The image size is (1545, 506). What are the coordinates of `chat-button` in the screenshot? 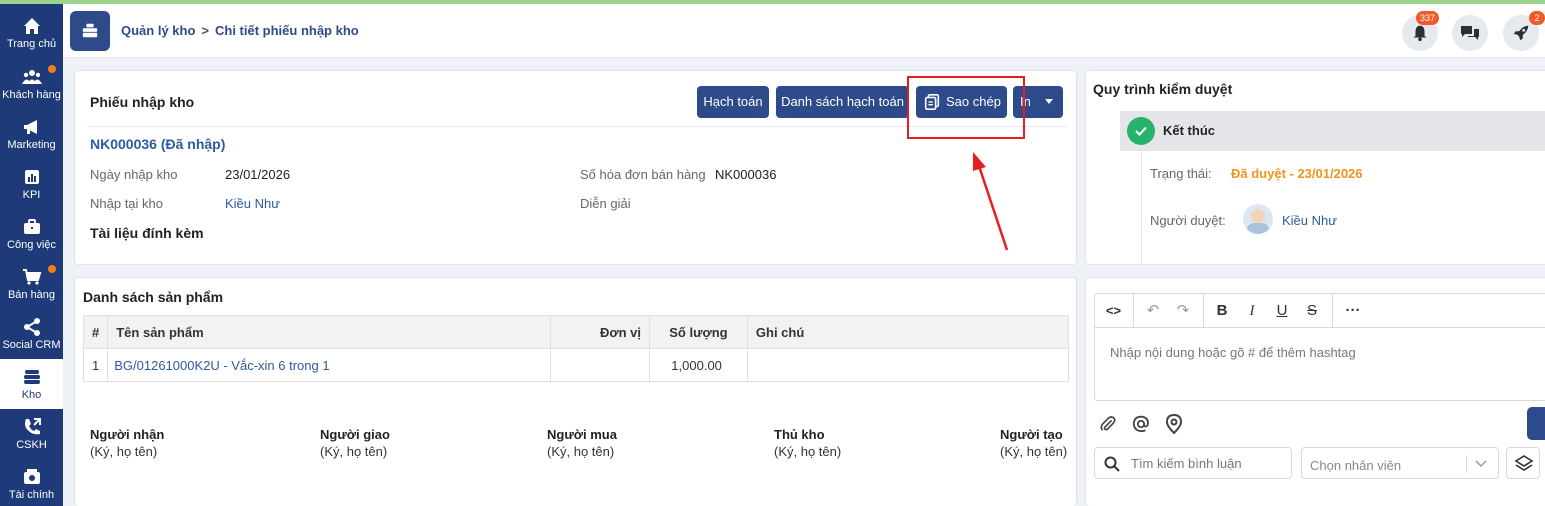 It's located at (1470, 33).